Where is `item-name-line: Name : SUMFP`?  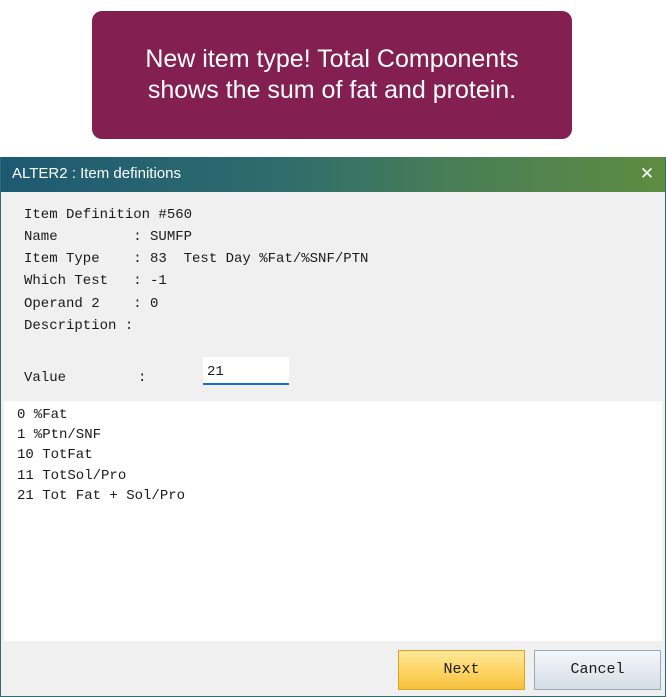 item-name-line: Name : SUMFP is located at coordinates (108, 237).